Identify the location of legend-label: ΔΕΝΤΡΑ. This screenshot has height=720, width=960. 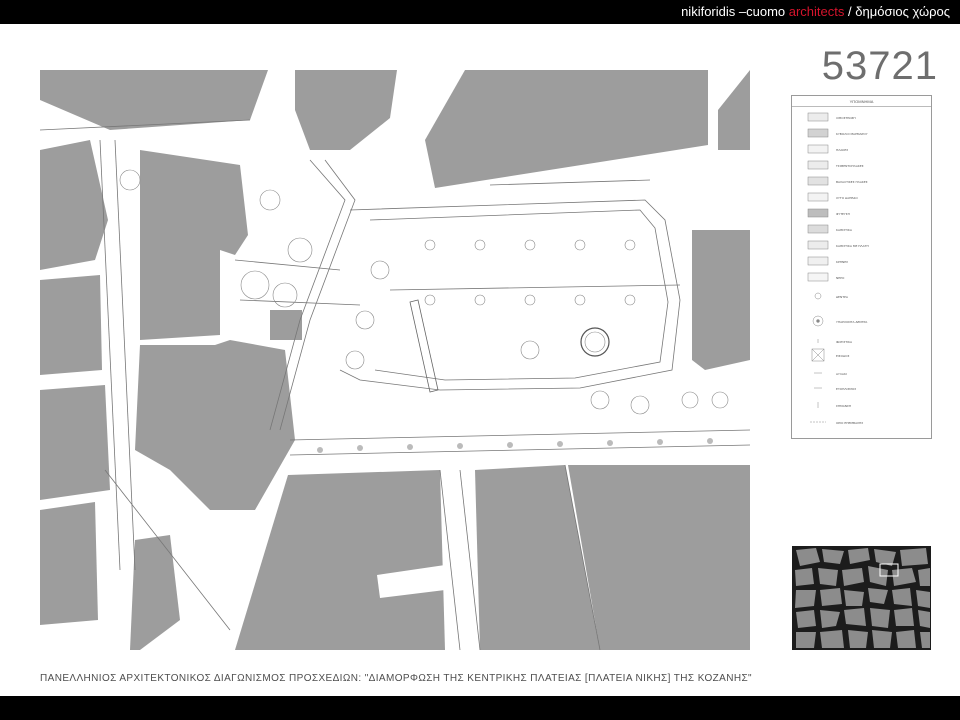
(842, 297).